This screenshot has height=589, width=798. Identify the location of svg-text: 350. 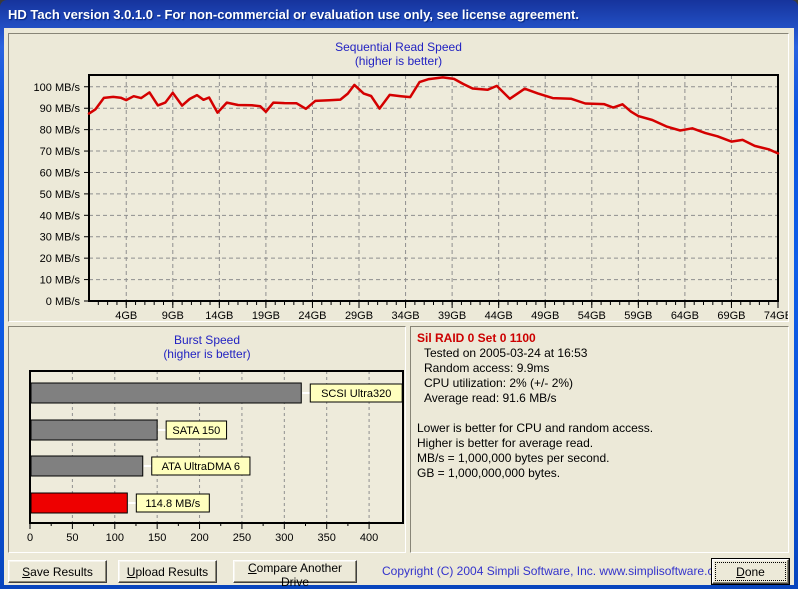
(327, 538).